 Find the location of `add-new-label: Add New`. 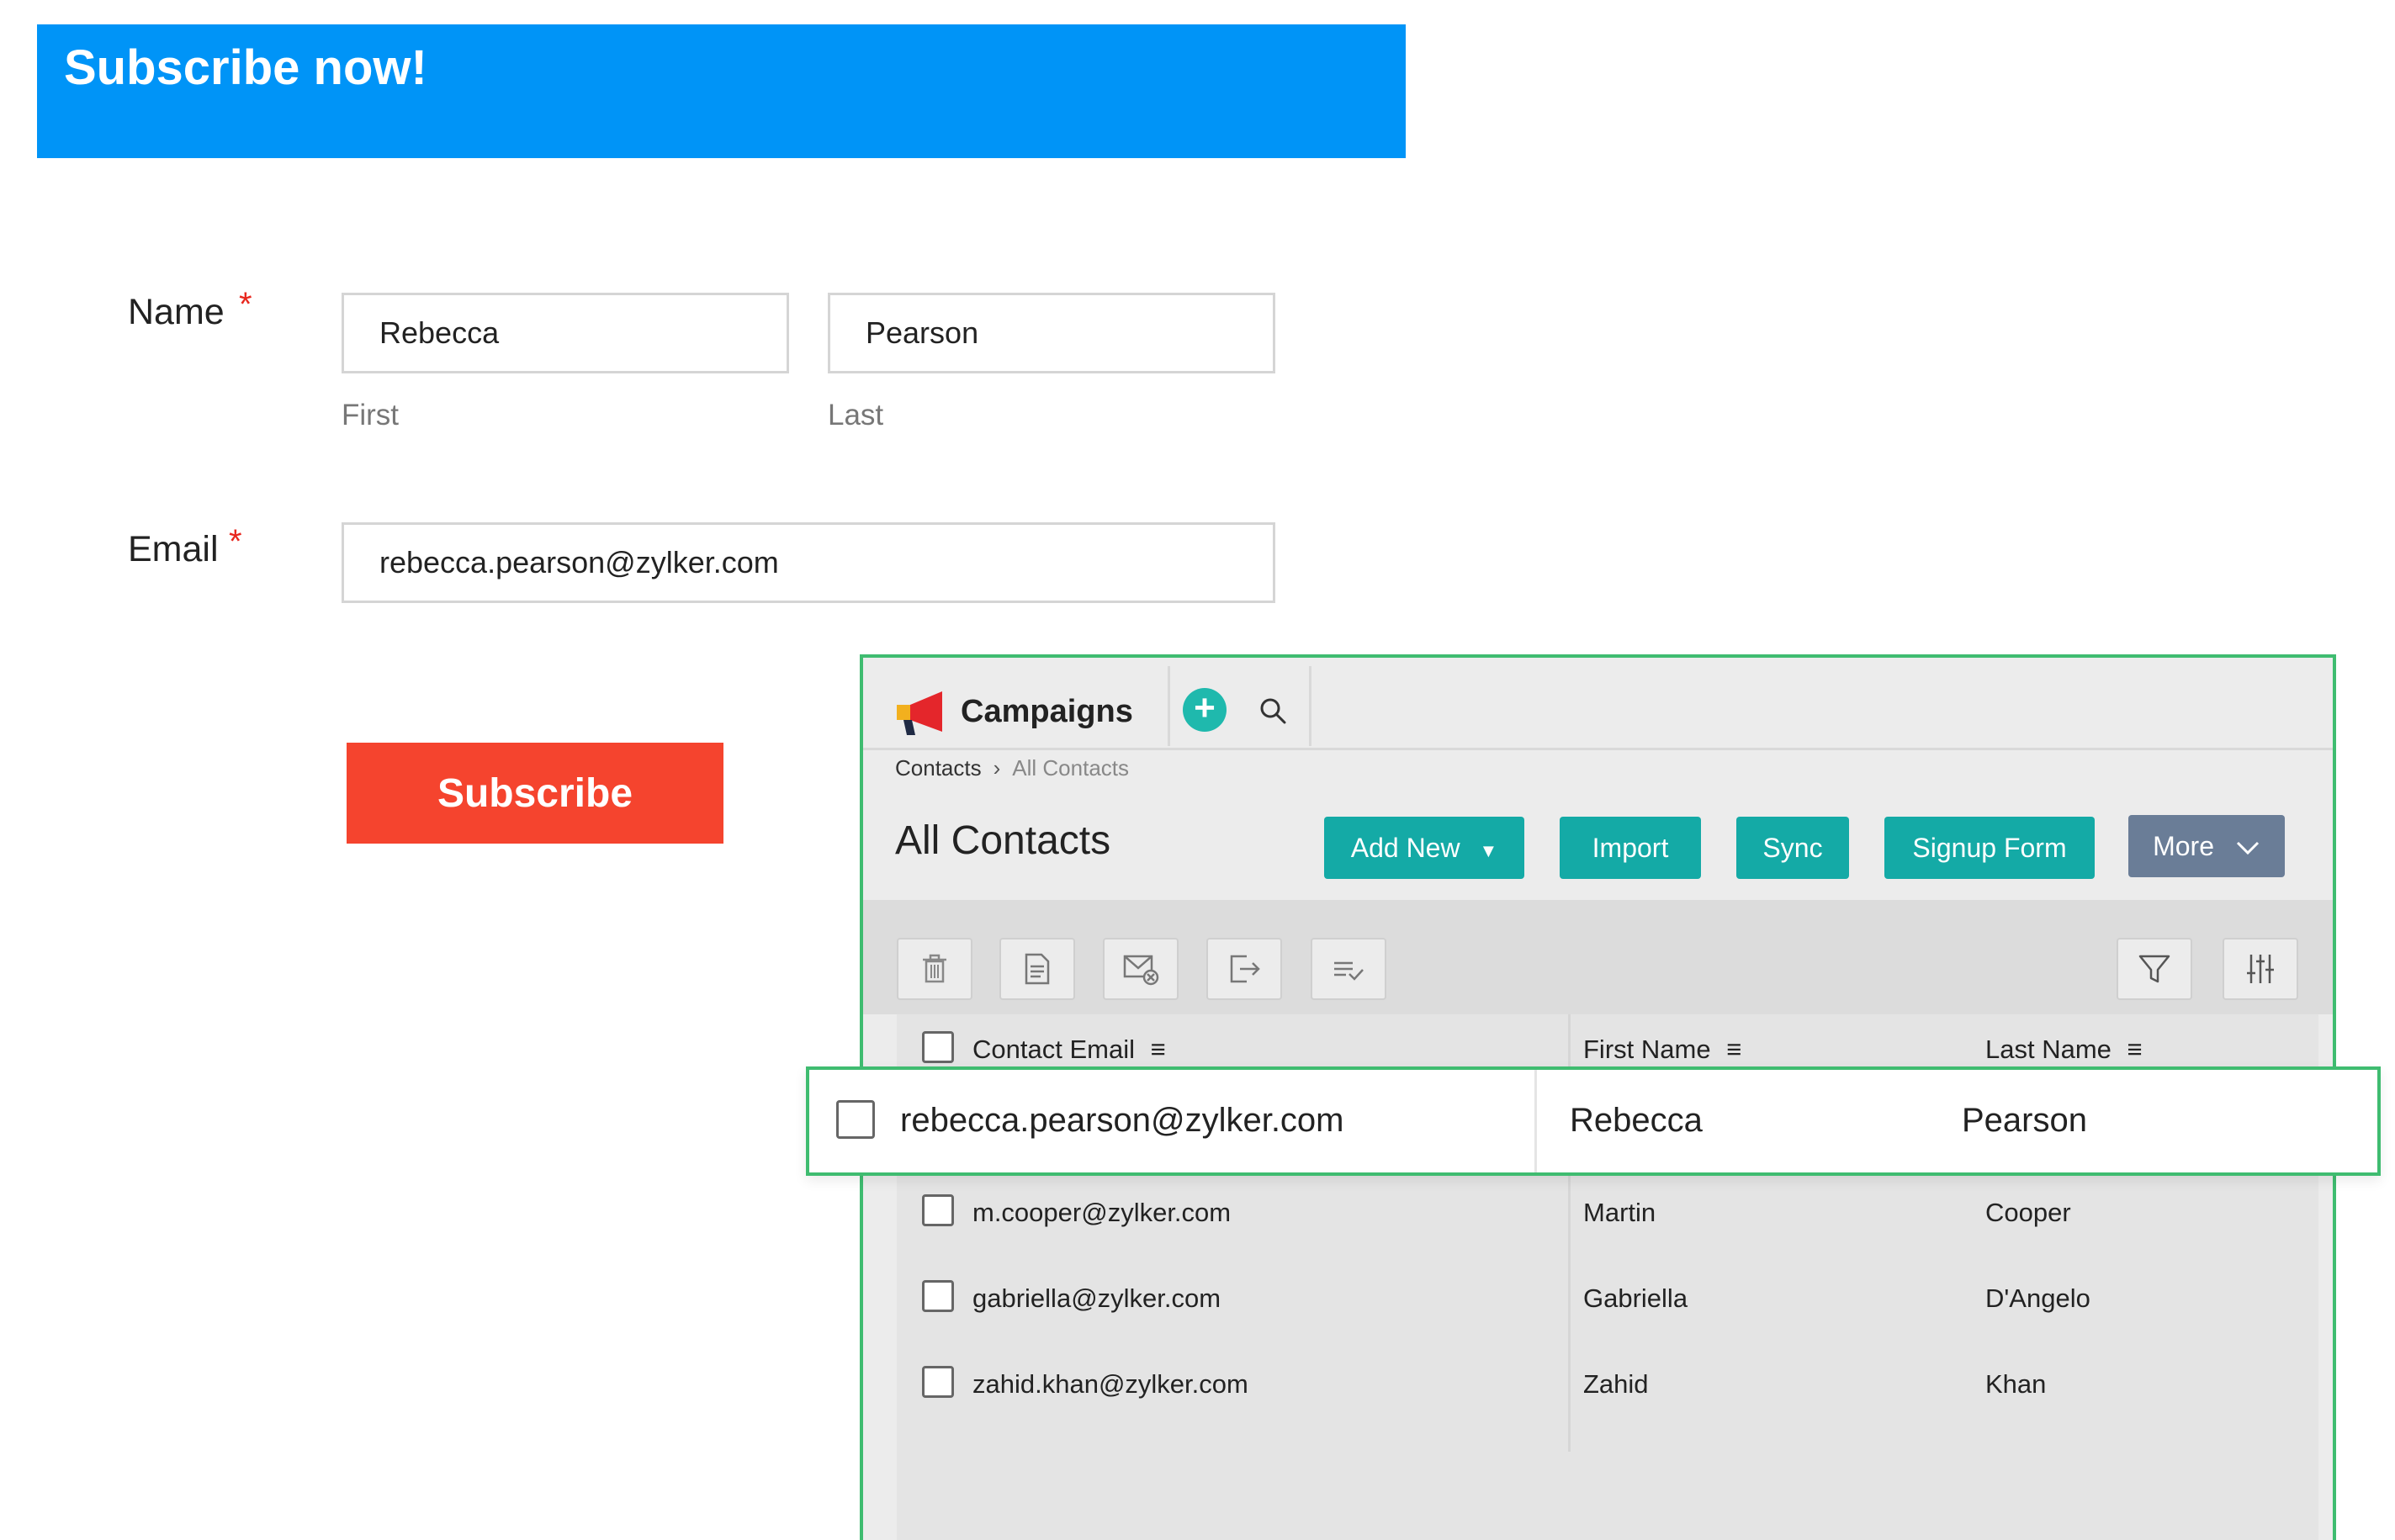

add-new-label: Add New is located at coordinates (1405, 848).